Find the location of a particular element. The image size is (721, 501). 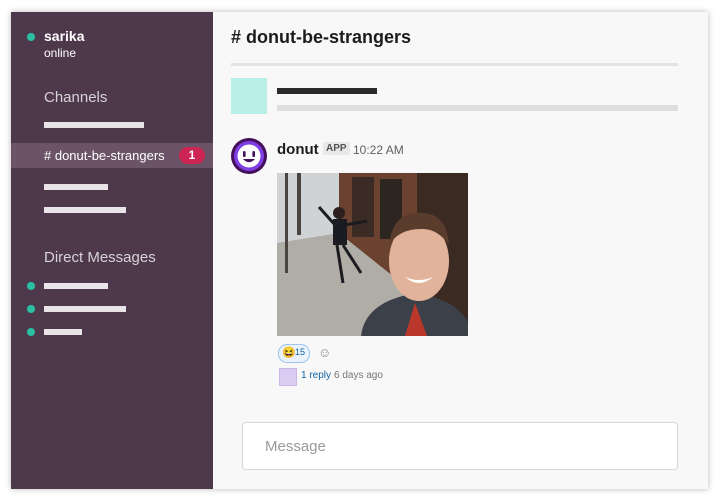

reaction-count: 15 is located at coordinates (300, 352).